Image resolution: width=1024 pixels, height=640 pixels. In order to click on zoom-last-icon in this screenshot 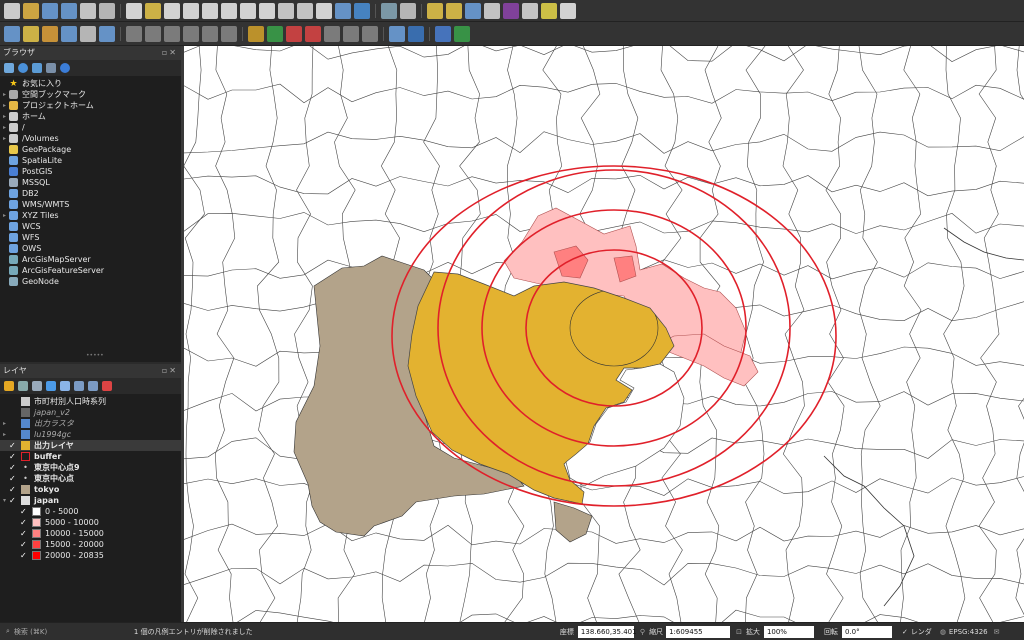, I will do `click(286, 10)`.